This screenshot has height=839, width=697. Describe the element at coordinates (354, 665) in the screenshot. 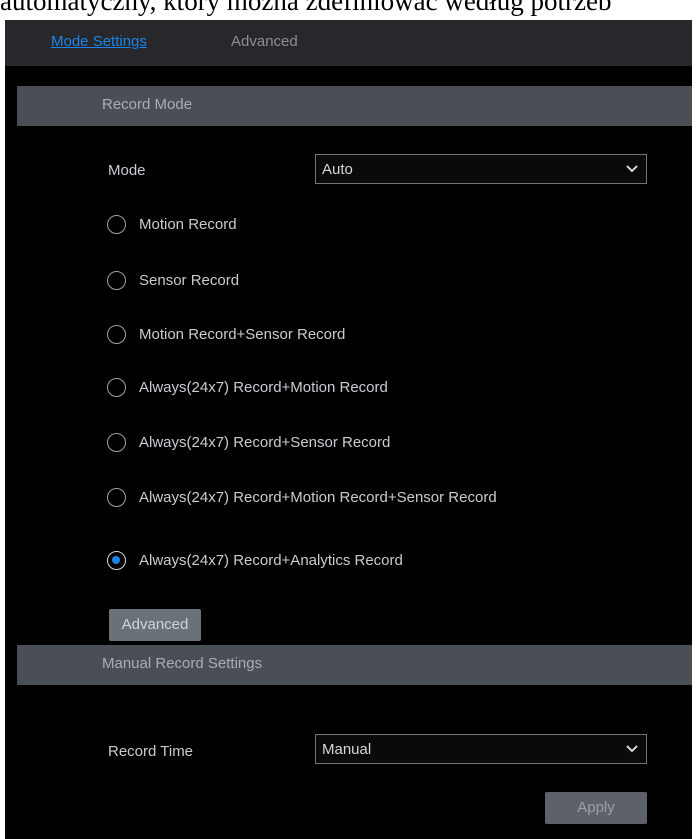

I see `manual-record-header: Manual Record Settings` at that location.